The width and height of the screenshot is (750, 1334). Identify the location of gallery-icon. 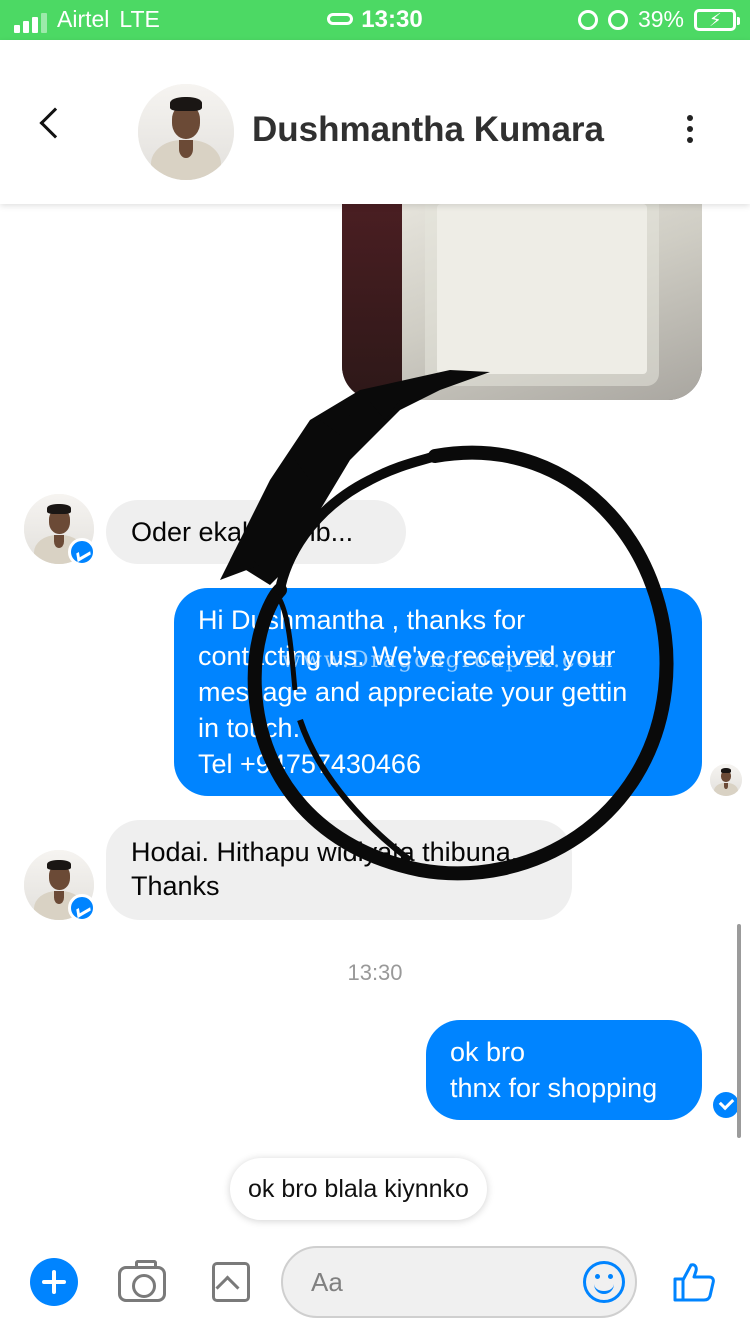
(231, 1282).